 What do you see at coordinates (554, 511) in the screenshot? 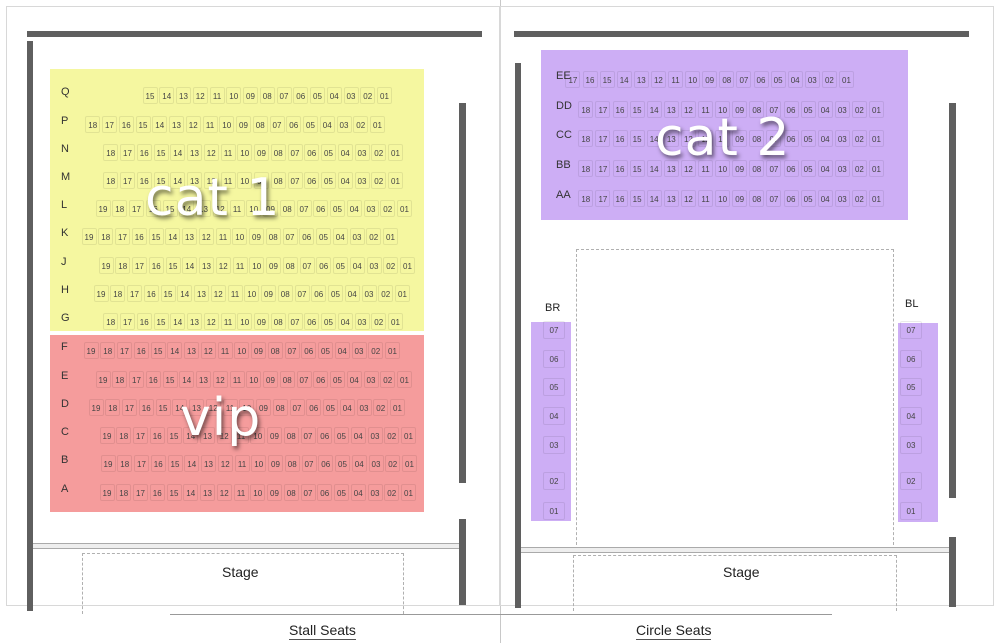
I see `box-seat: 01` at bounding box center [554, 511].